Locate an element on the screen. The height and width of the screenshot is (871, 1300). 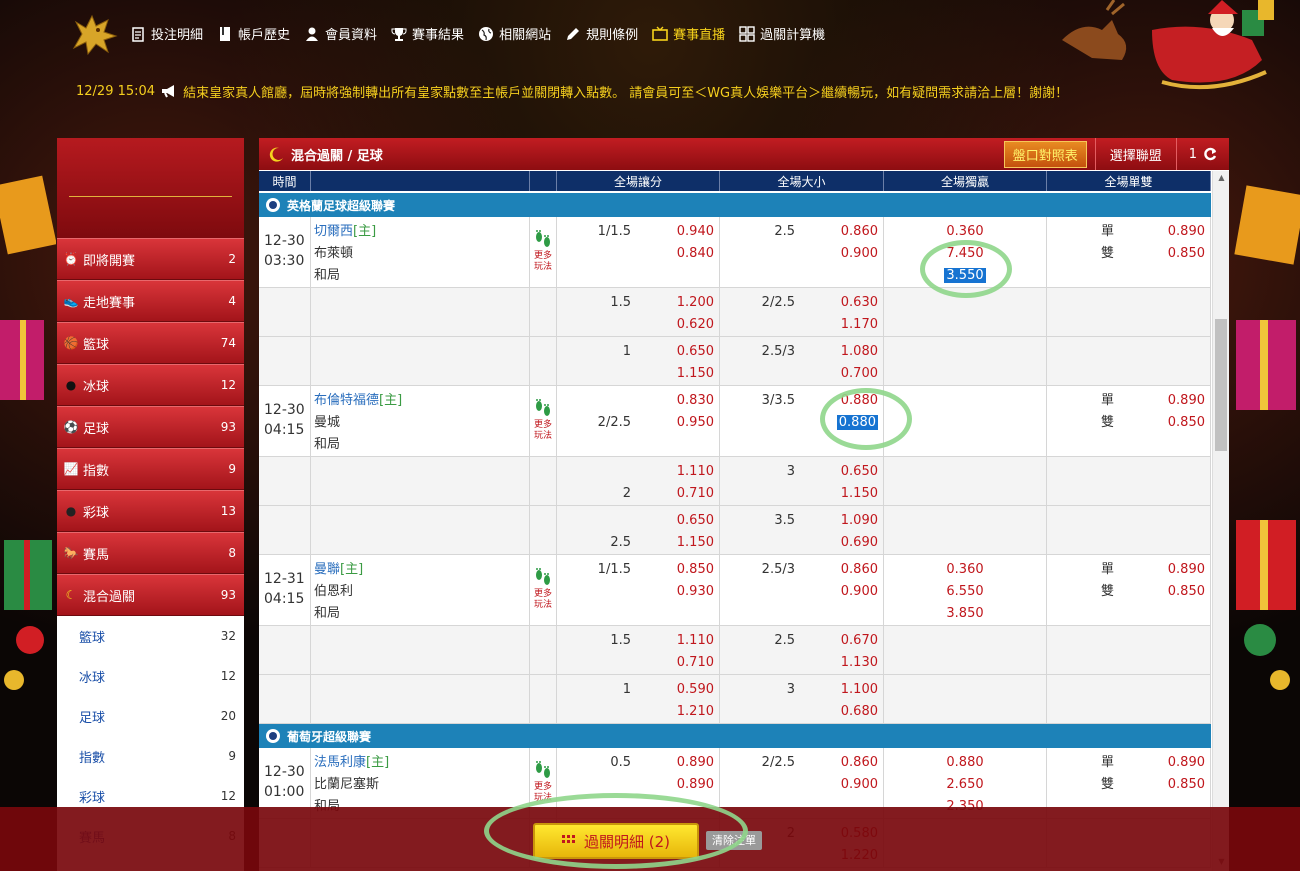
clear-bets-button: 清除注單 is located at coordinates (734, 840).